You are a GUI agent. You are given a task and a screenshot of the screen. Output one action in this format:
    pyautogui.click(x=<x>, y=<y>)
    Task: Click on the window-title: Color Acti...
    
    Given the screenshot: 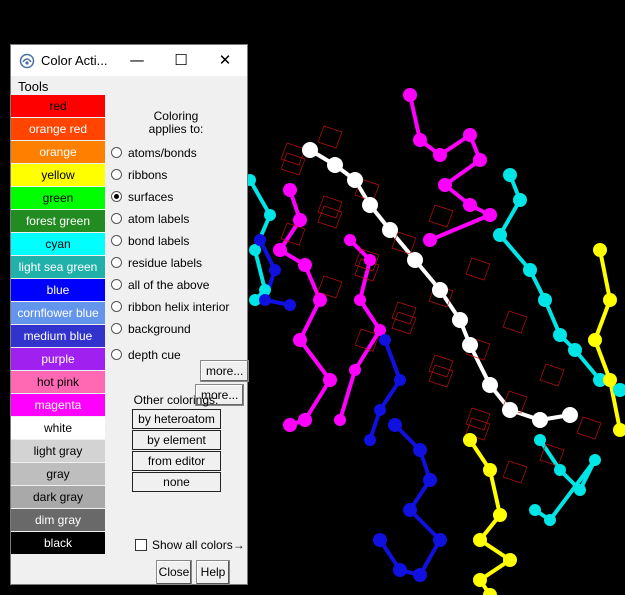 What is the action you would take?
    pyautogui.click(x=74, y=60)
    